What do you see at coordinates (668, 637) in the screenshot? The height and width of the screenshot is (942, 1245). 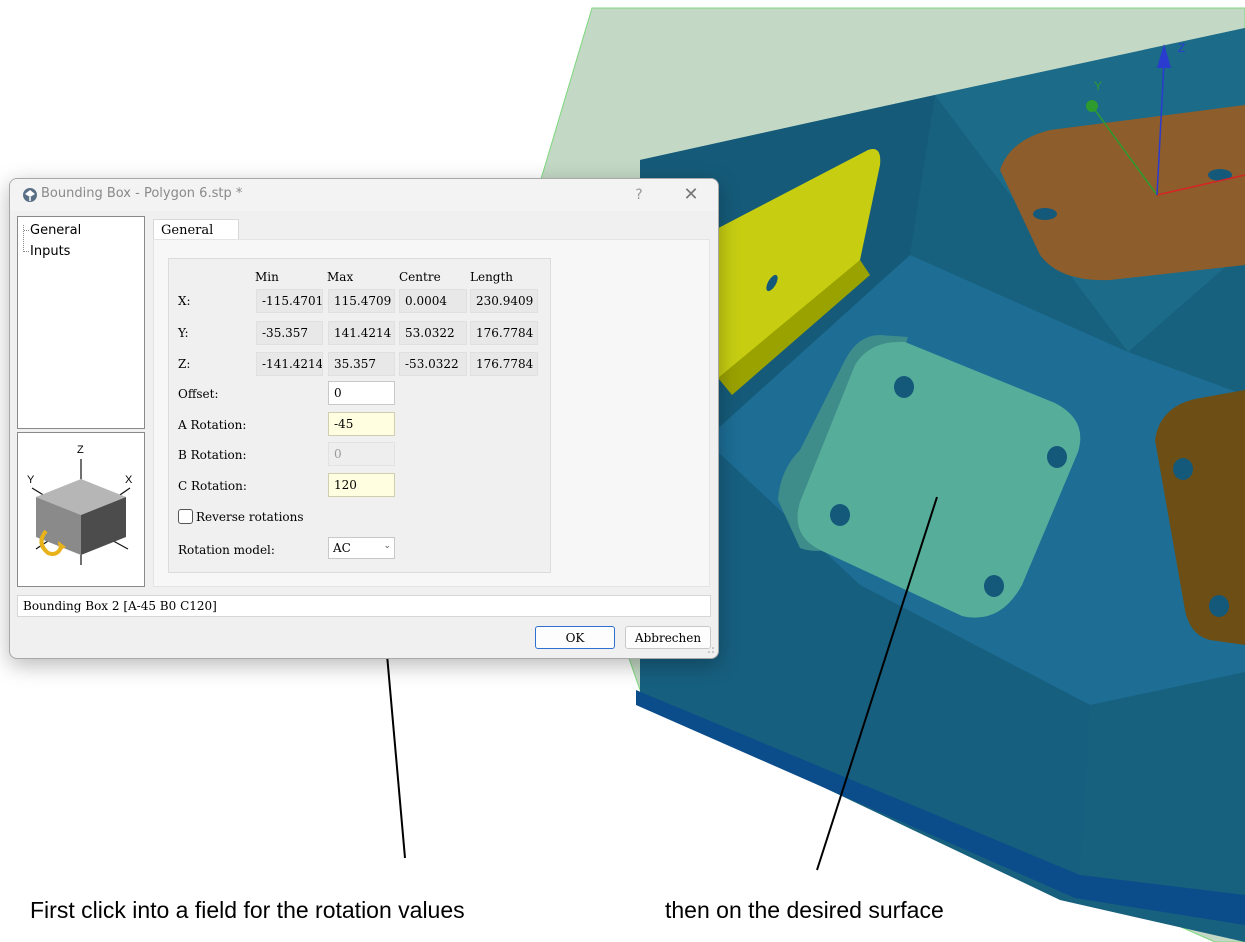 I see `cancel-button: Abbrechen` at bounding box center [668, 637].